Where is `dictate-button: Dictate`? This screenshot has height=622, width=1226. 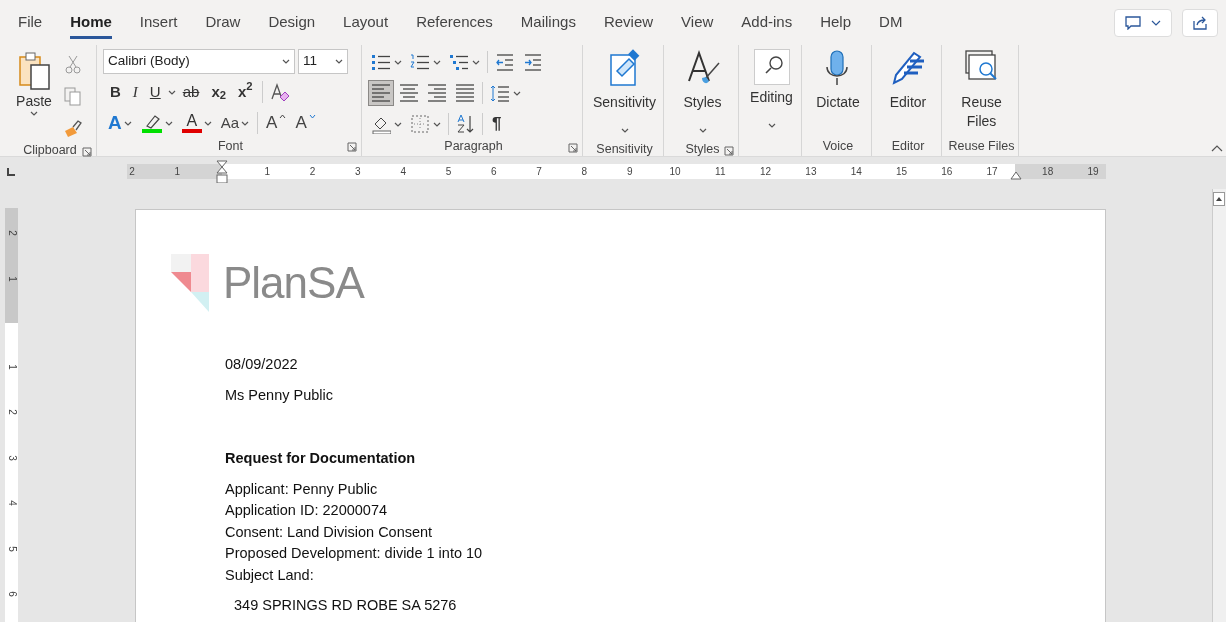
dictate-button: Dictate is located at coordinates (838, 91).